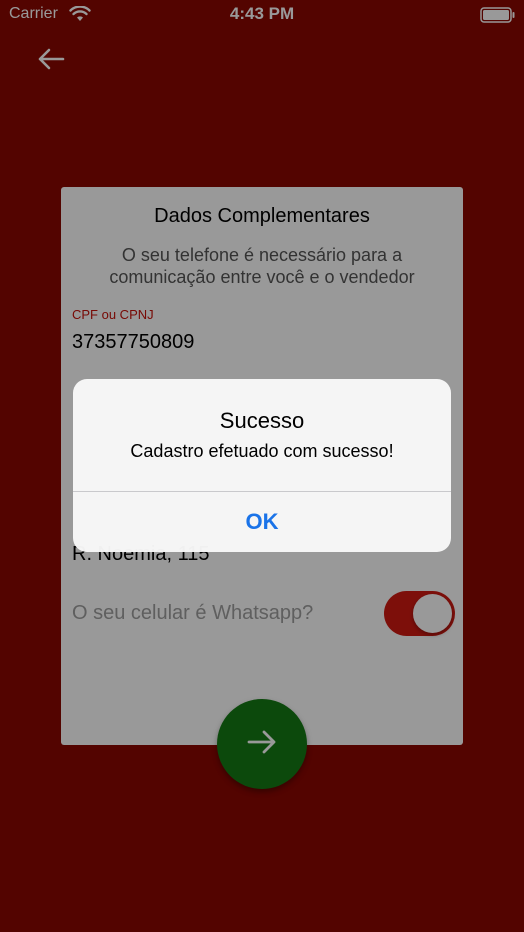 The height and width of the screenshot is (932, 524). What do you see at coordinates (262, 451) in the screenshot?
I see `alert-message: Cadastro efetuado com sucesso!` at bounding box center [262, 451].